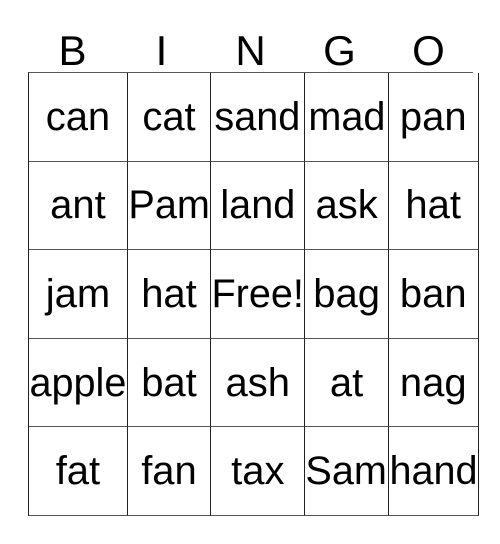 This screenshot has height=544, width=500. Describe the element at coordinates (72, 50) in the screenshot. I see `header-letter-text: B` at that location.